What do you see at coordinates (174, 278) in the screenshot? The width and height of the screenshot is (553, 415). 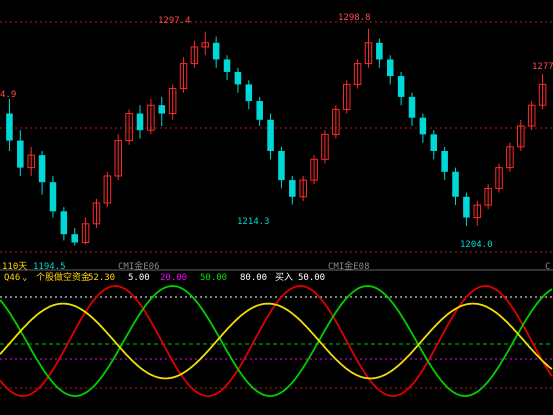 I see `level-2: 20.00` at bounding box center [174, 278].